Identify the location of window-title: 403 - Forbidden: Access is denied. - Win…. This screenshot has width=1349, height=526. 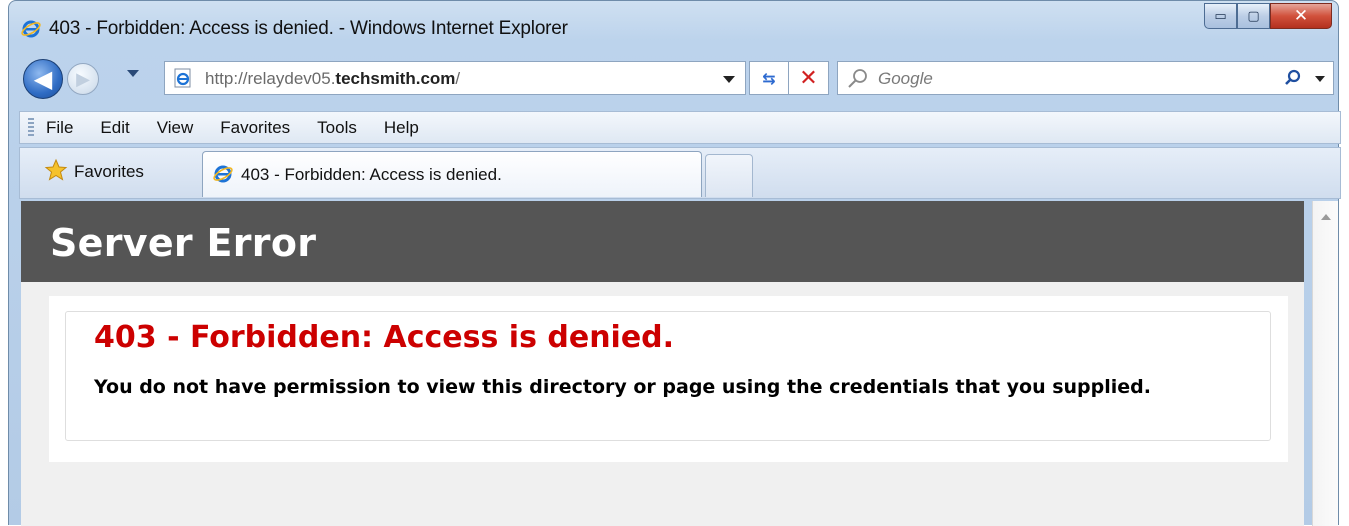
(308, 28).